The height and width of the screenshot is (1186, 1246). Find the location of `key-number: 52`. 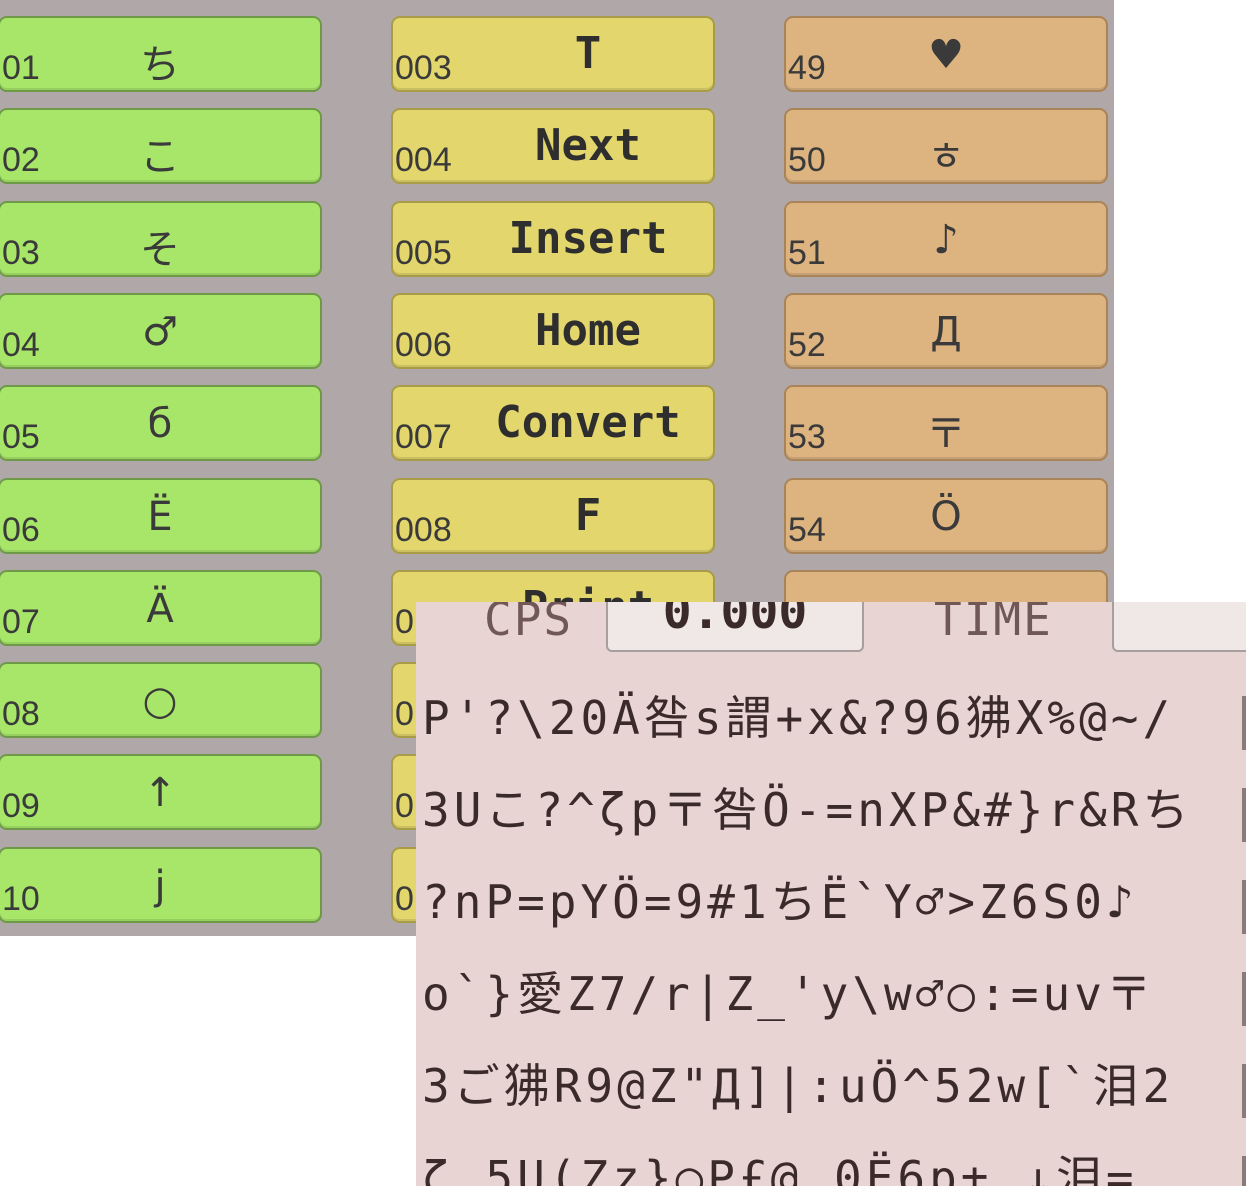

key-number: 52 is located at coordinates (807, 344).